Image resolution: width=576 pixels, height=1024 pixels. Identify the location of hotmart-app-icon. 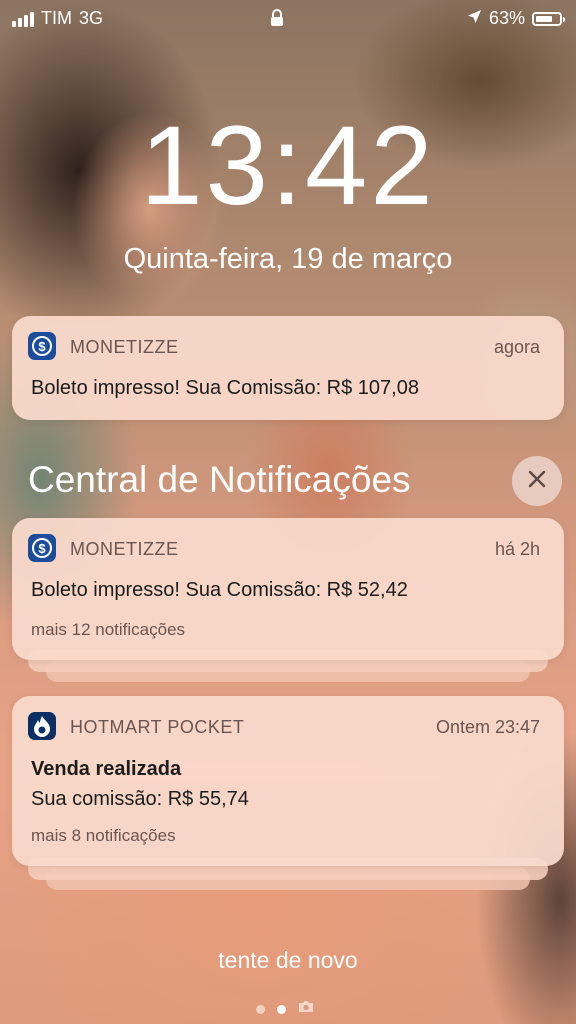
(42, 726).